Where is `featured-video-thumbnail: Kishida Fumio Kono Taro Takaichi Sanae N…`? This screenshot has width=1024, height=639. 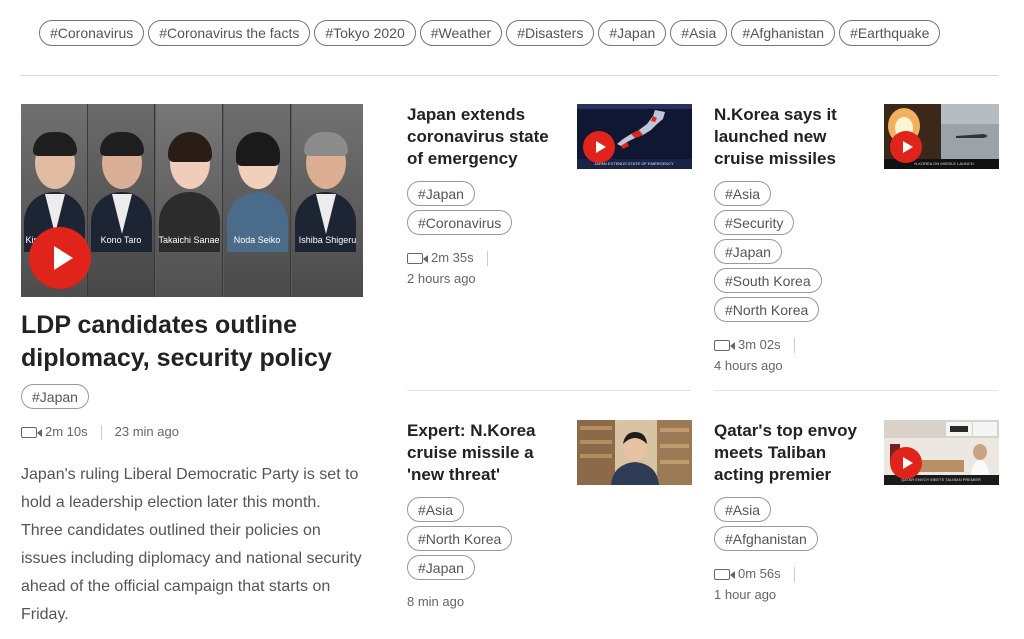 featured-video-thumbnail: Kishida Fumio Kono Taro Takaichi Sanae N… is located at coordinates (192, 200).